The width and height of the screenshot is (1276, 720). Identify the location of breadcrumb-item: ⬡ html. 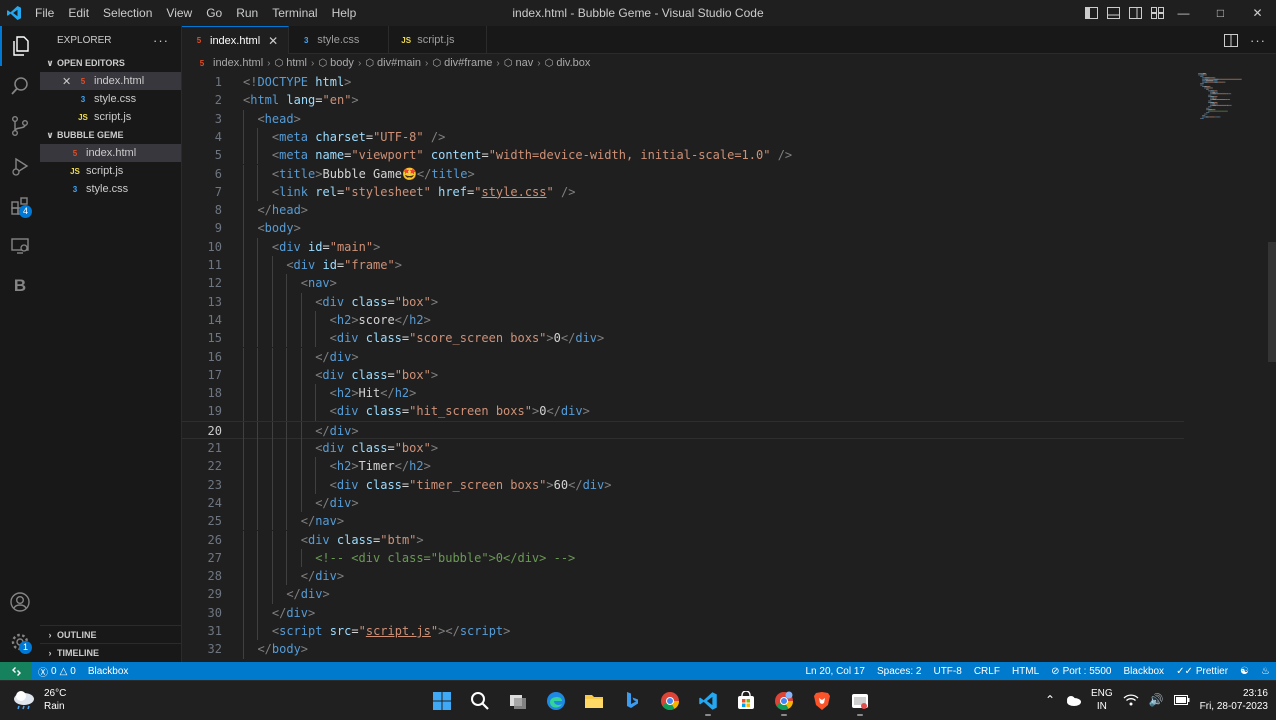
(290, 63).